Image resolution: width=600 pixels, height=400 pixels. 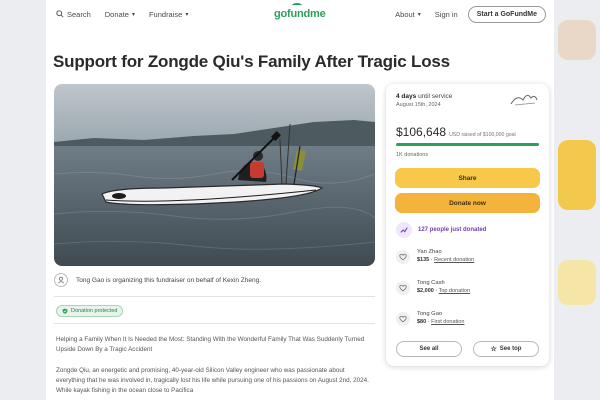 What do you see at coordinates (422, 322) in the screenshot?
I see `donor-amount: $80` at bounding box center [422, 322].